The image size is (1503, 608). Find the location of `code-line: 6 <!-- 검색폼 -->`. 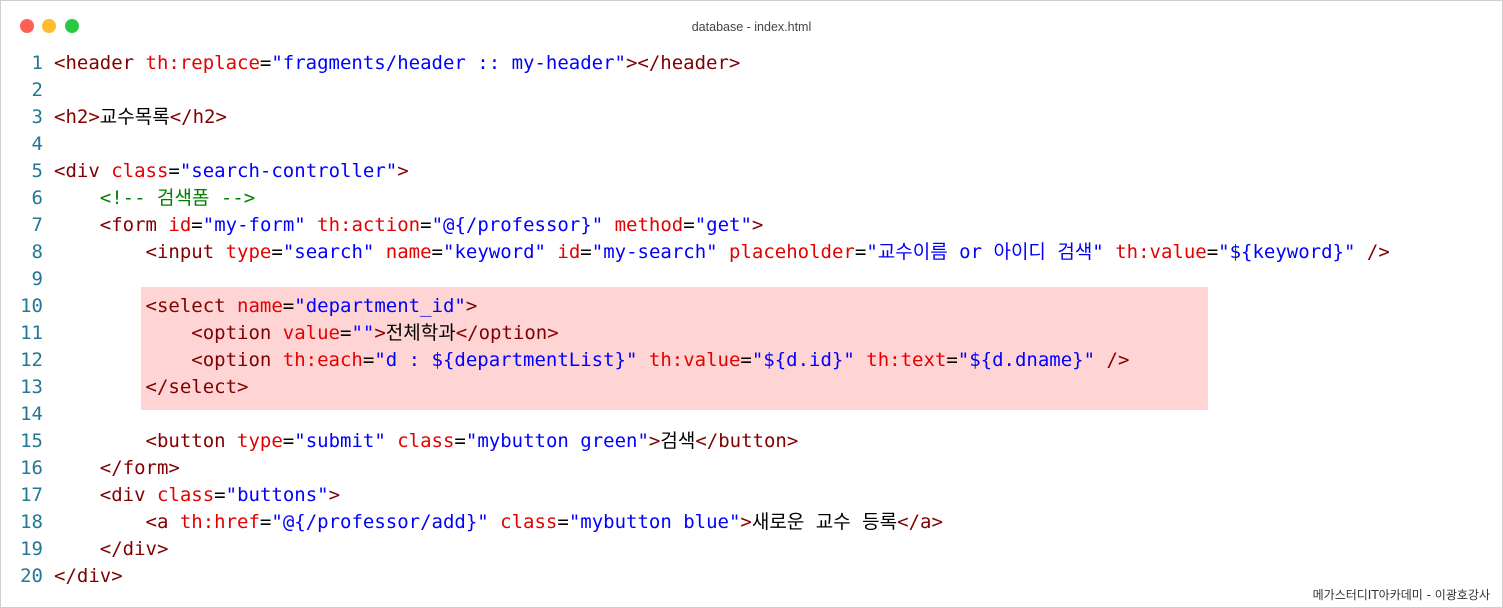

code-line: 6 <!-- 검색폼 --> is located at coordinates (751, 198).